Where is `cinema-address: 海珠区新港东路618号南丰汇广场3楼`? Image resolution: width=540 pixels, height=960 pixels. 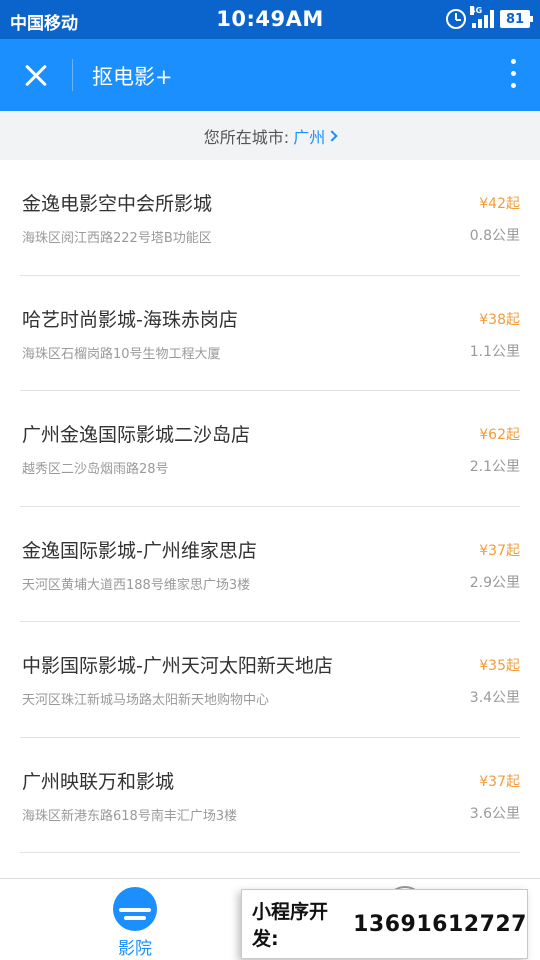 cinema-address: 海珠区新港东路618号南丰汇广场3楼 is located at coordinates (130, 816).